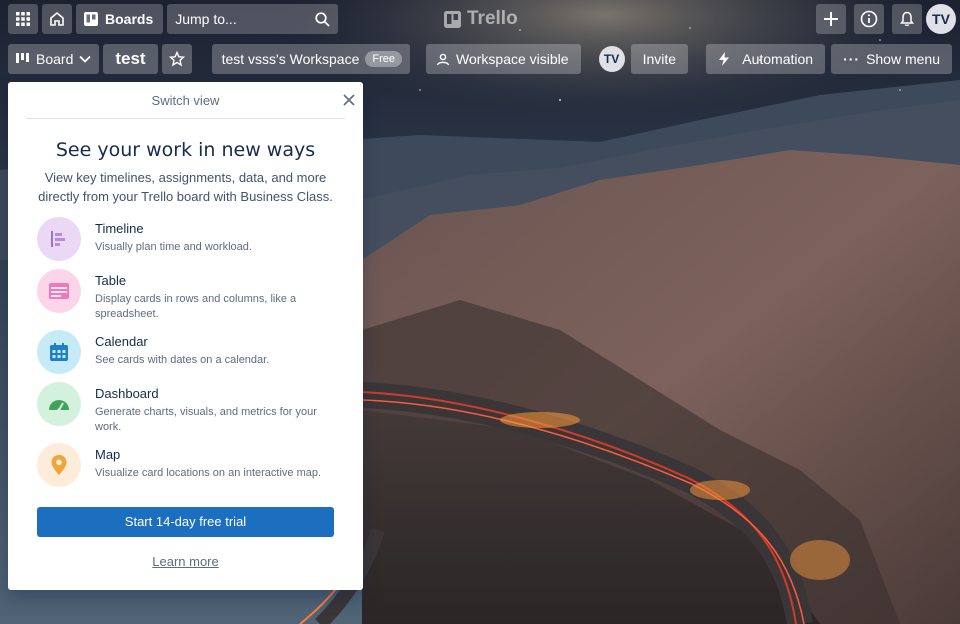  Describe the element at coordinates (185, 522) in the screenshot. I see `start-trial-button: Start 14-day free trial` at that location.